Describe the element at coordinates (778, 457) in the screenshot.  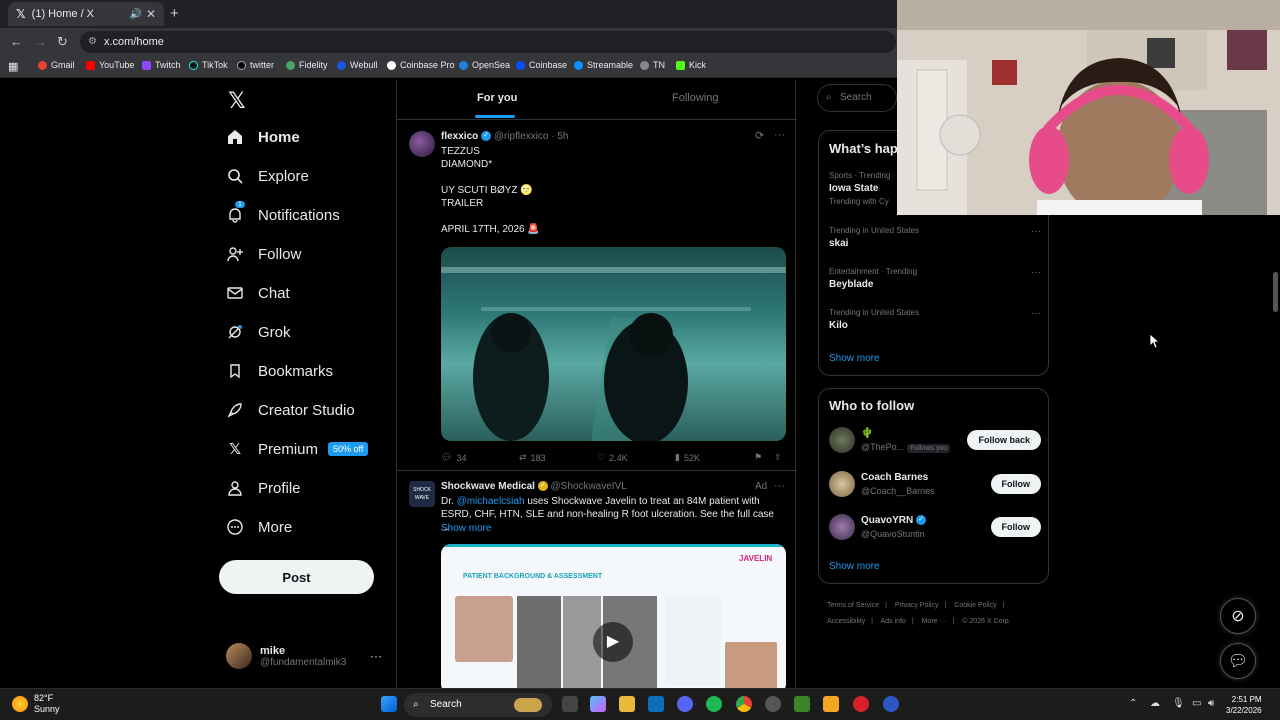
I see `share-button: ⇪` at that location.